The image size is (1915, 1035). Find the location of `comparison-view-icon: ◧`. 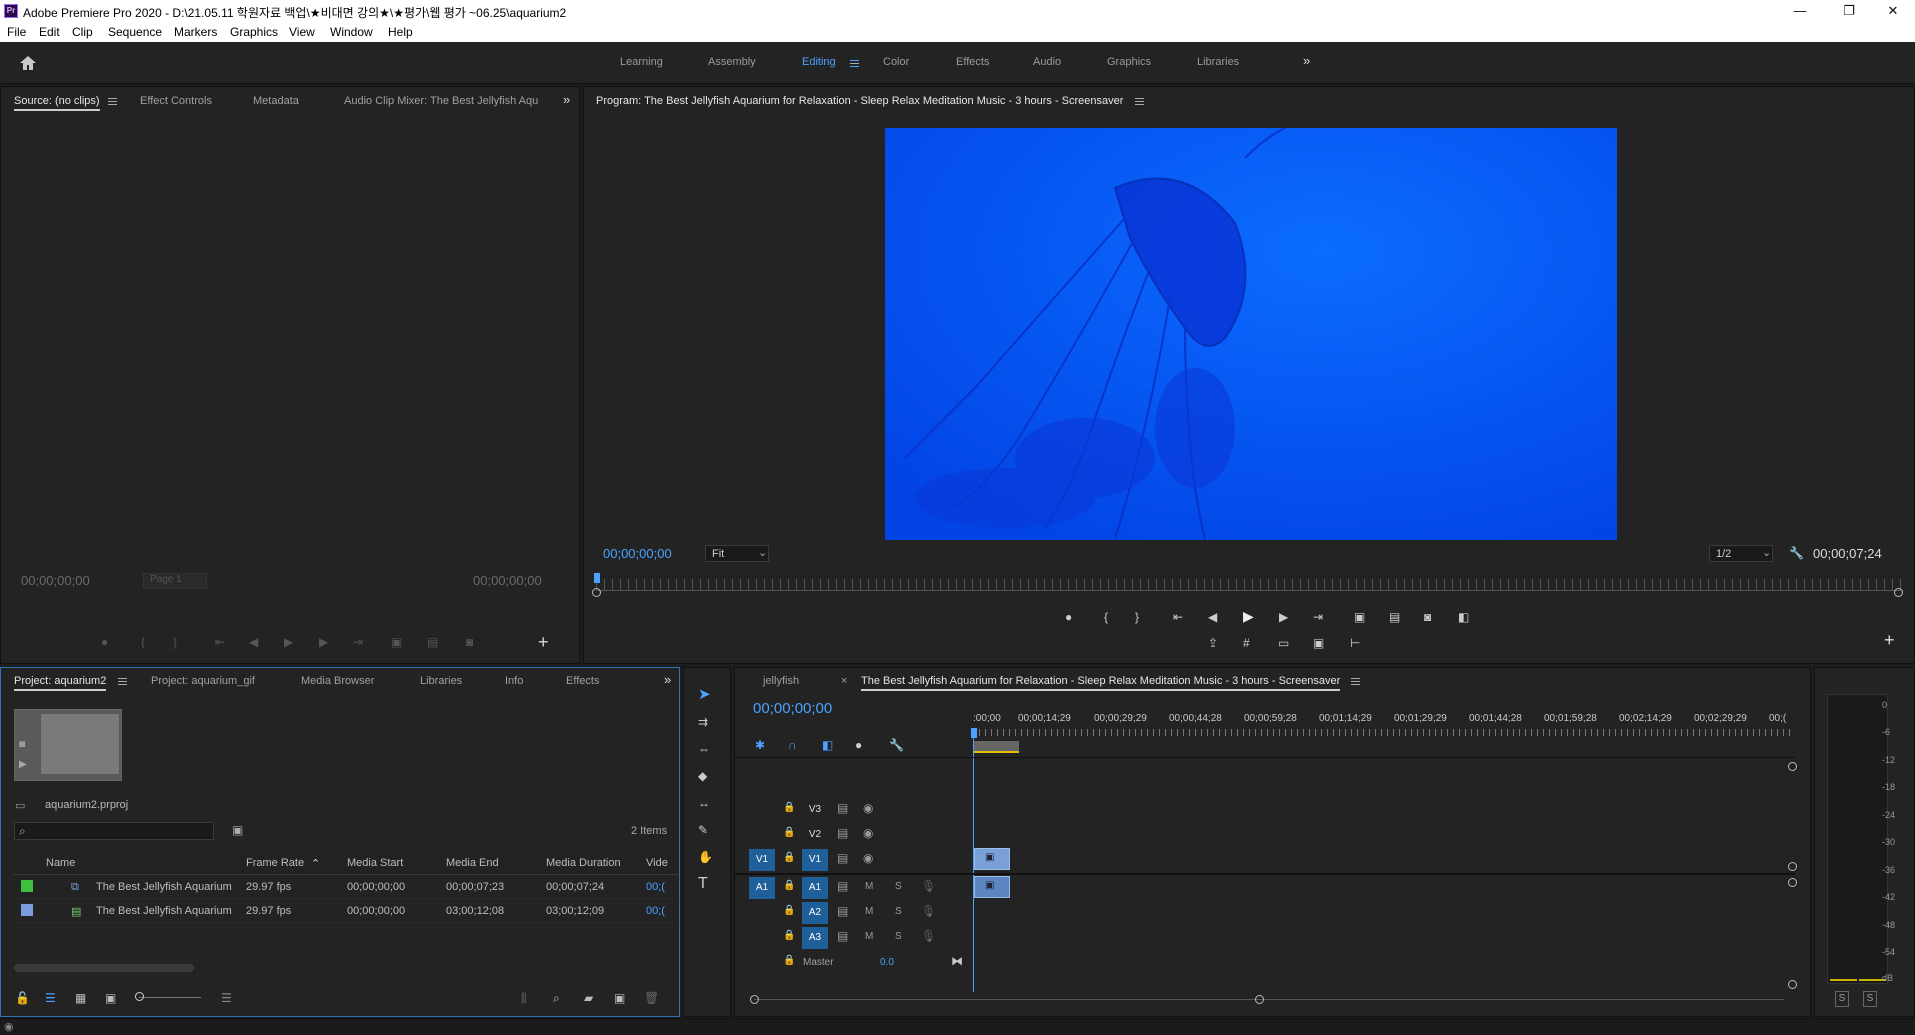

comparison-view-icon: ◧ is located at coordinates (1463, 617).